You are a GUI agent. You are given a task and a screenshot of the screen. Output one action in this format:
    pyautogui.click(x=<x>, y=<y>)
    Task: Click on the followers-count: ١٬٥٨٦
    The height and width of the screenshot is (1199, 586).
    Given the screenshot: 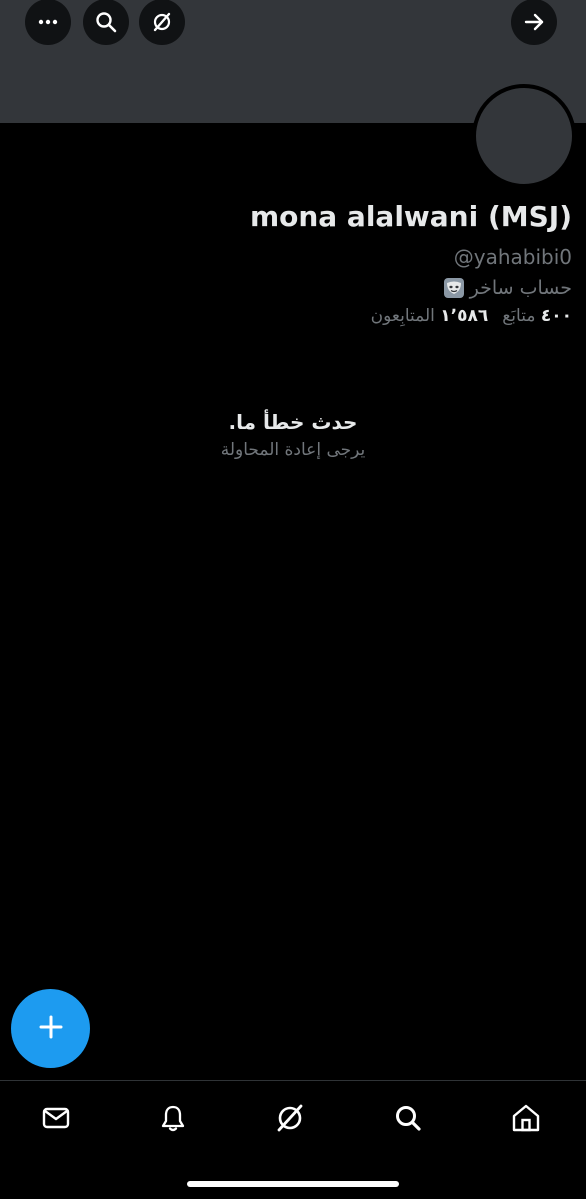 What is the action you would take?
    pyautogui.click(x=464, y=316)
    